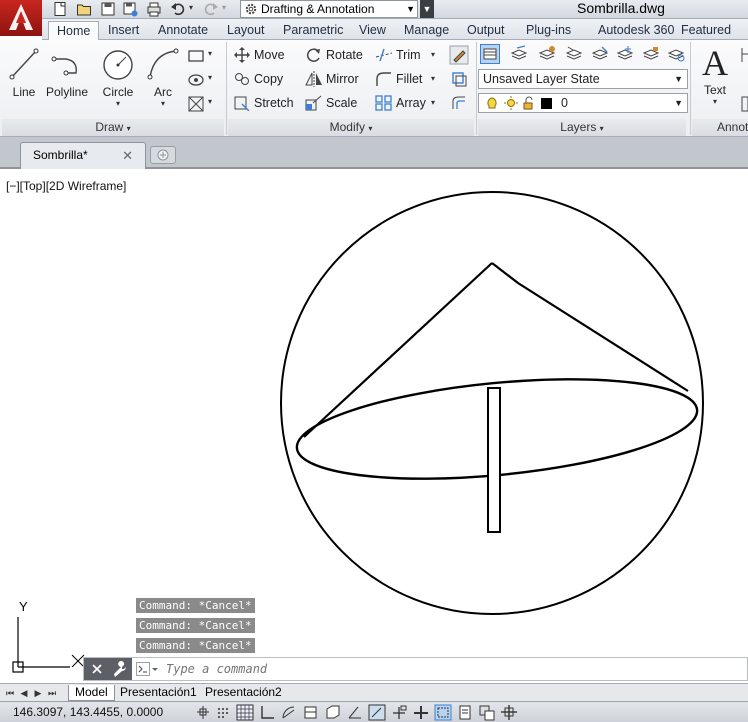 This screenshot has height=722, width=748. What do you see at coordinates (459, 55) in the screenshot?
I see `erase-icon` at bounding box center [459, 55].